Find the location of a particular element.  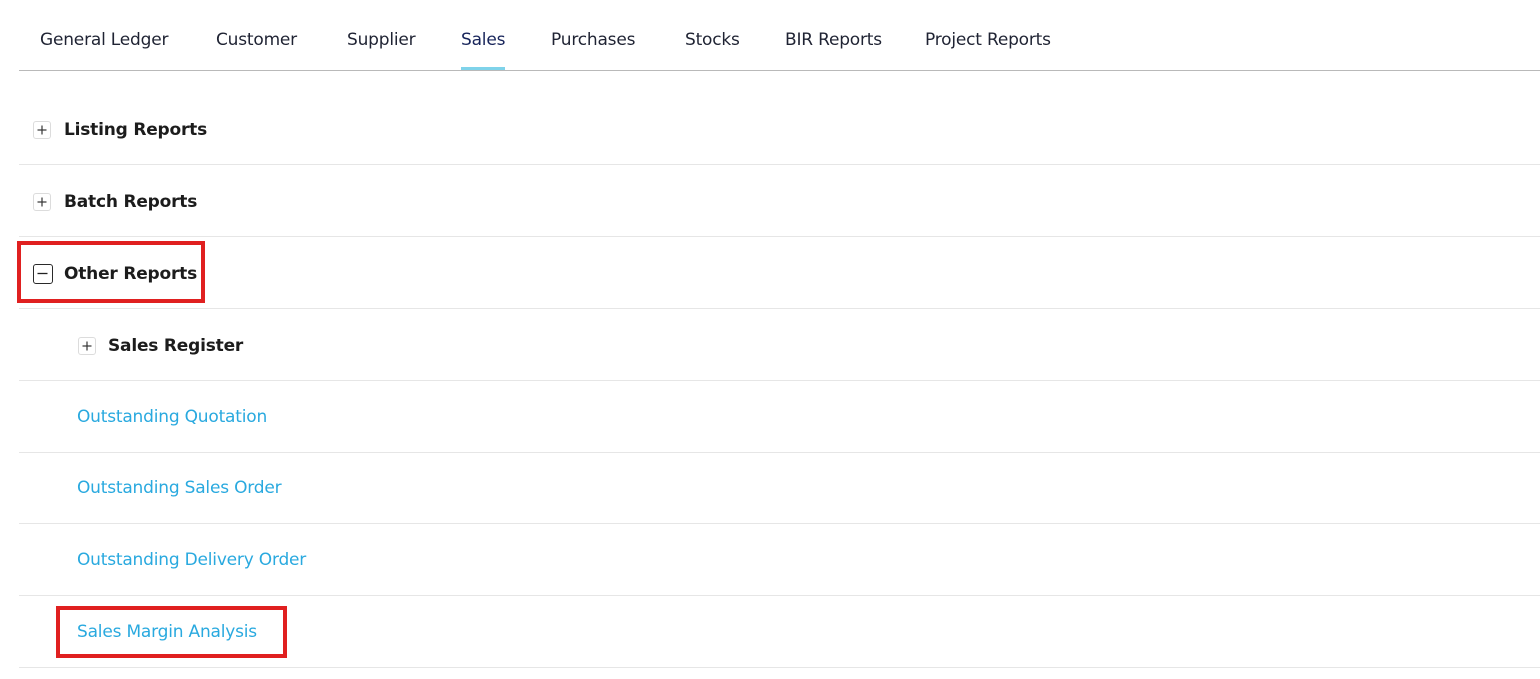

tab-supplier: Supplier is located at coordinates (381, 48).